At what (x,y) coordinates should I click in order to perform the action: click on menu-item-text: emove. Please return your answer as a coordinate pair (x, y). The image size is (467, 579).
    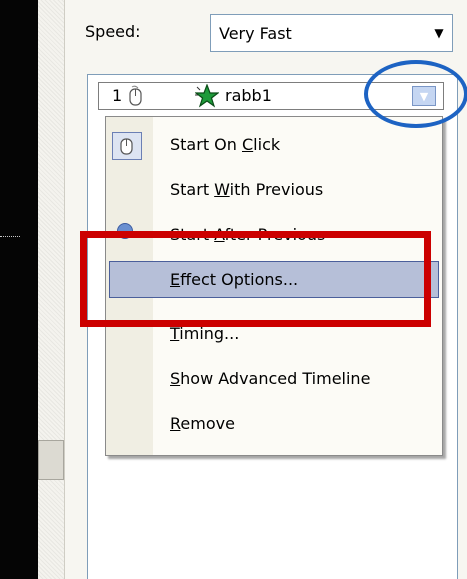
    Looking at the image, I should click on (207, 423).